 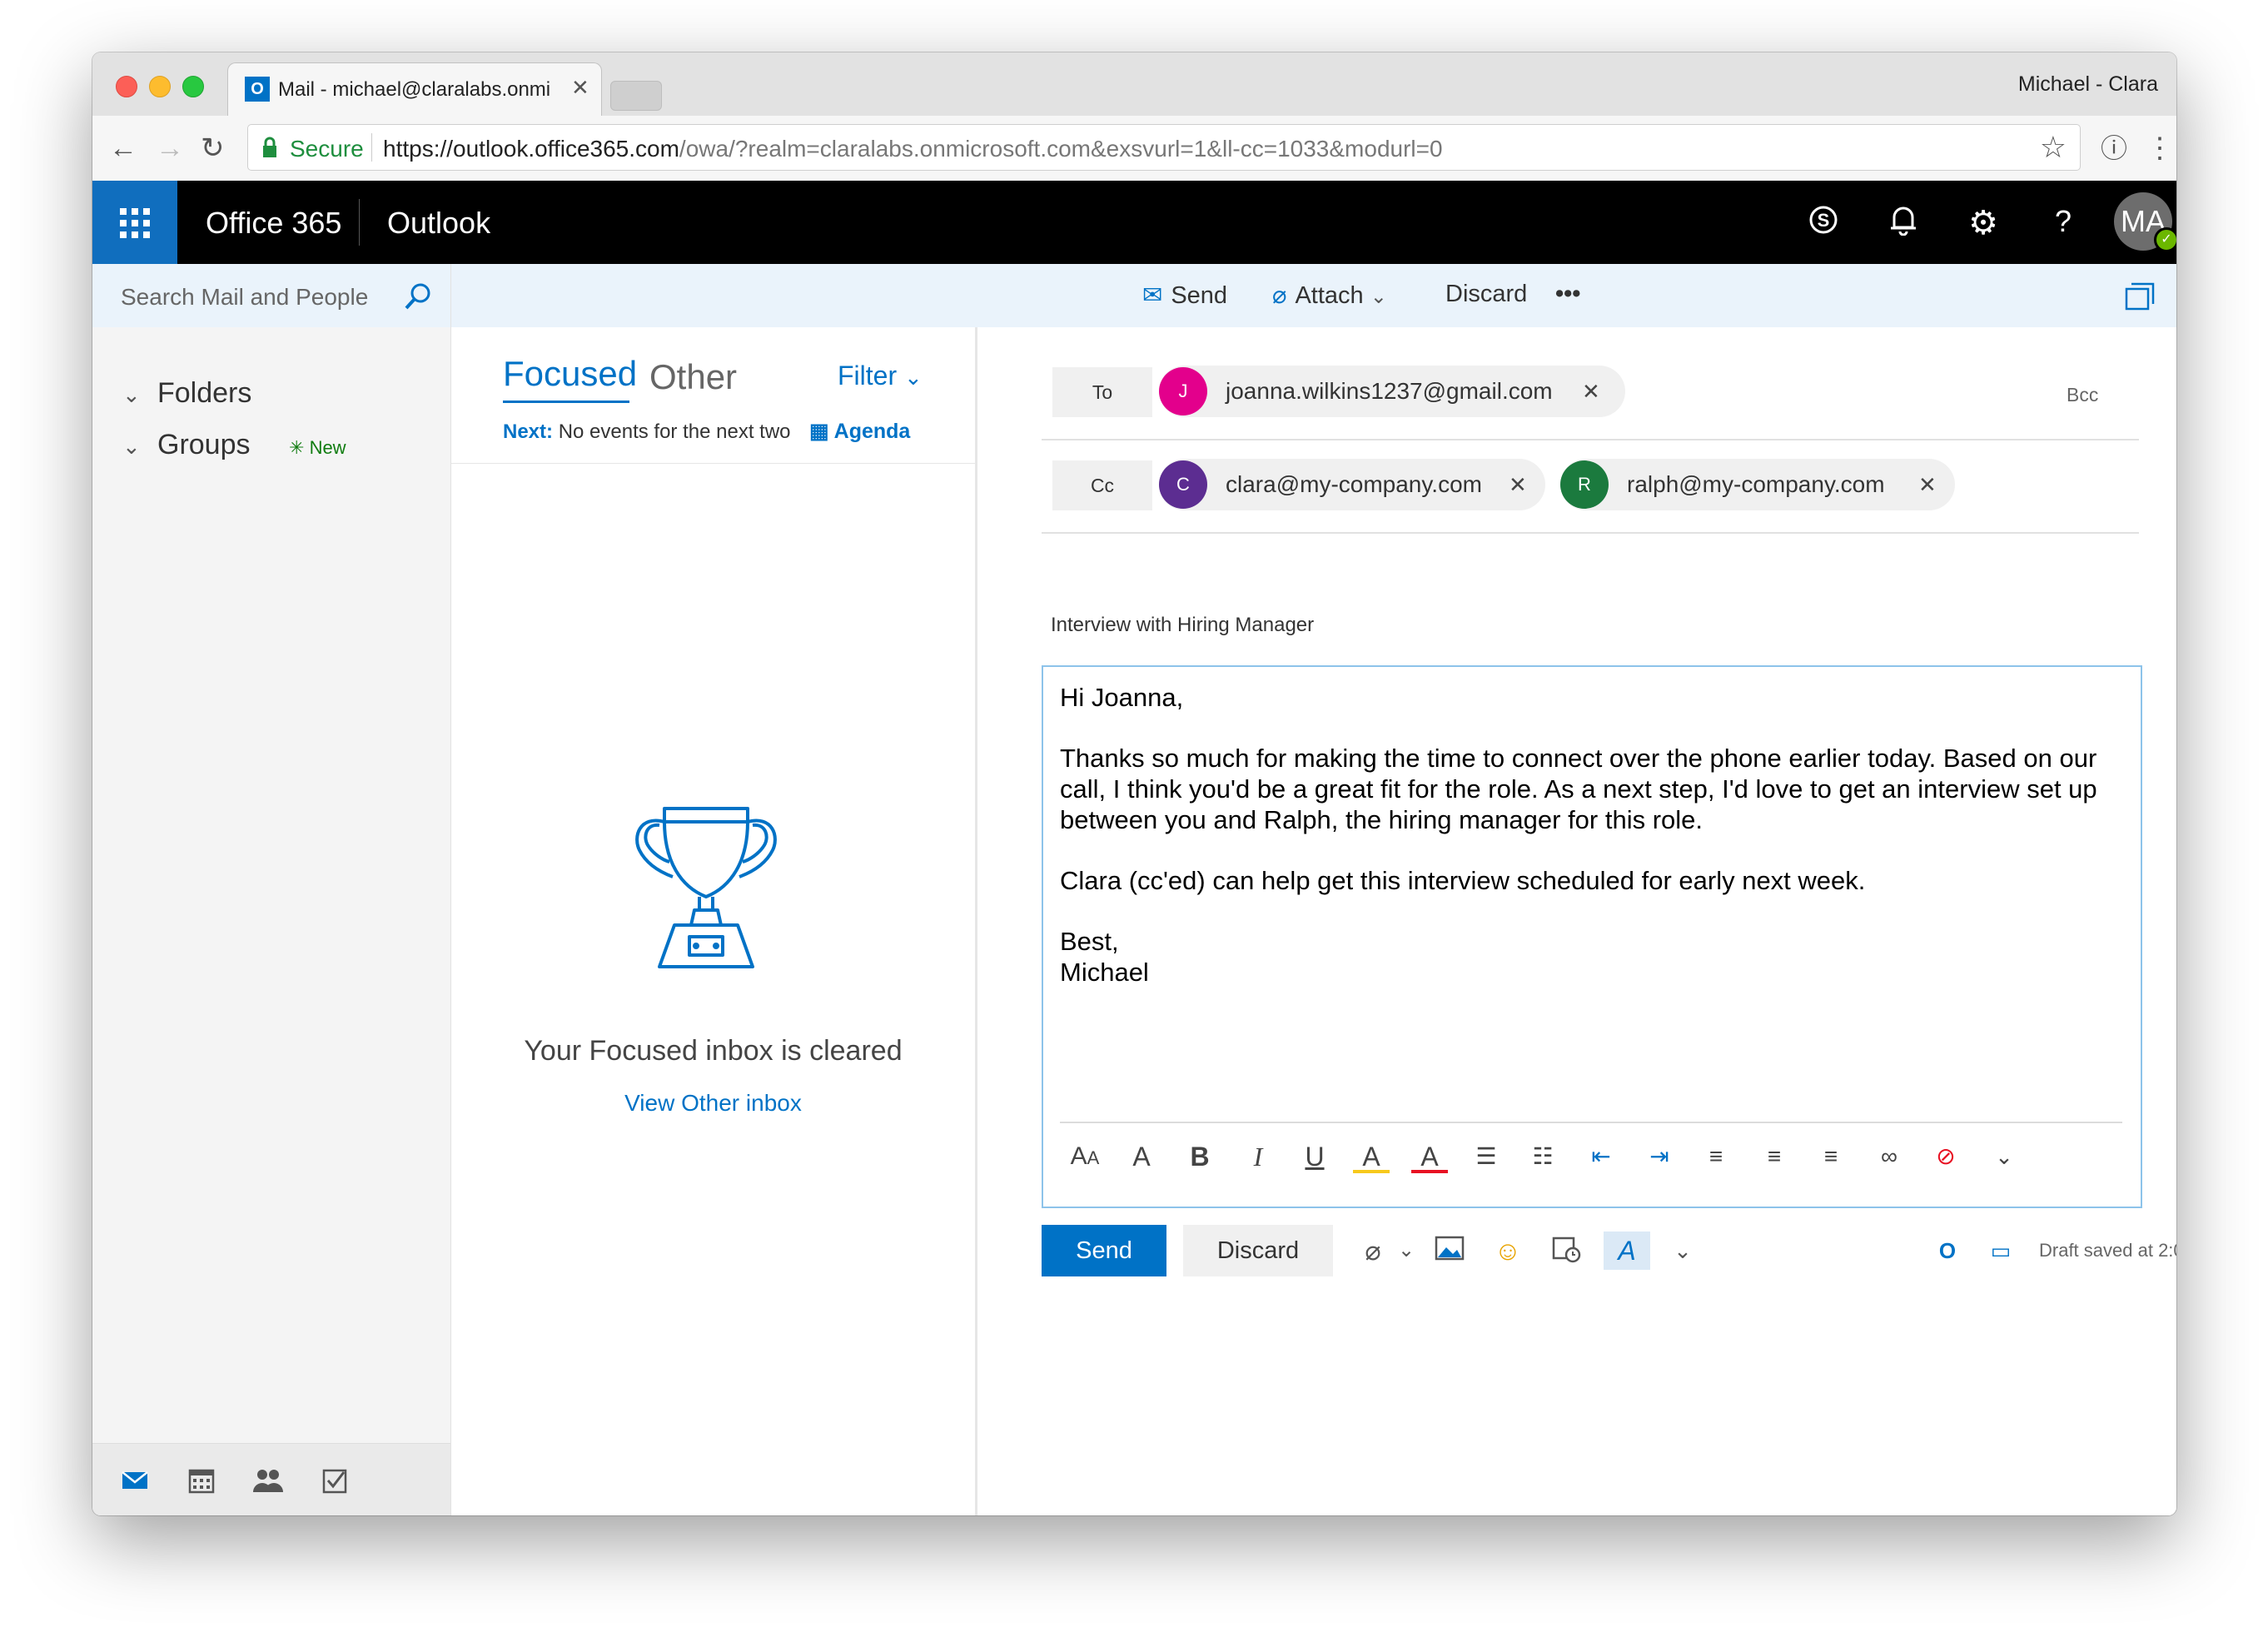 What do you see at coordinates (1486, 294) in the screenshot?
I see `discard-command: Discard` at bounding box center [1486, 294].